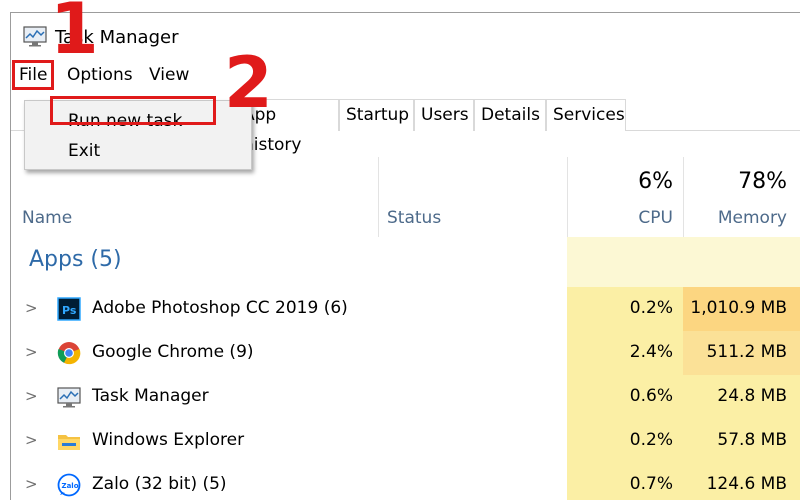 This screenshot has height=500, width=800. I want to click on column-memory-header: Memory, so click(735, 218).